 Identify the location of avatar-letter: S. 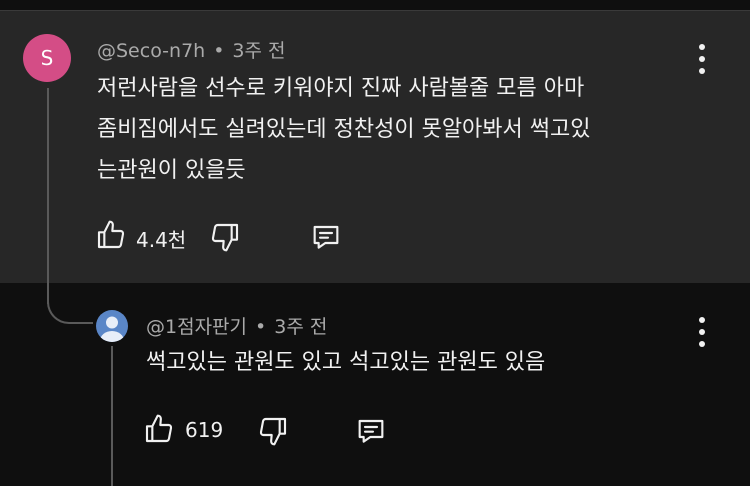
(47, 58).